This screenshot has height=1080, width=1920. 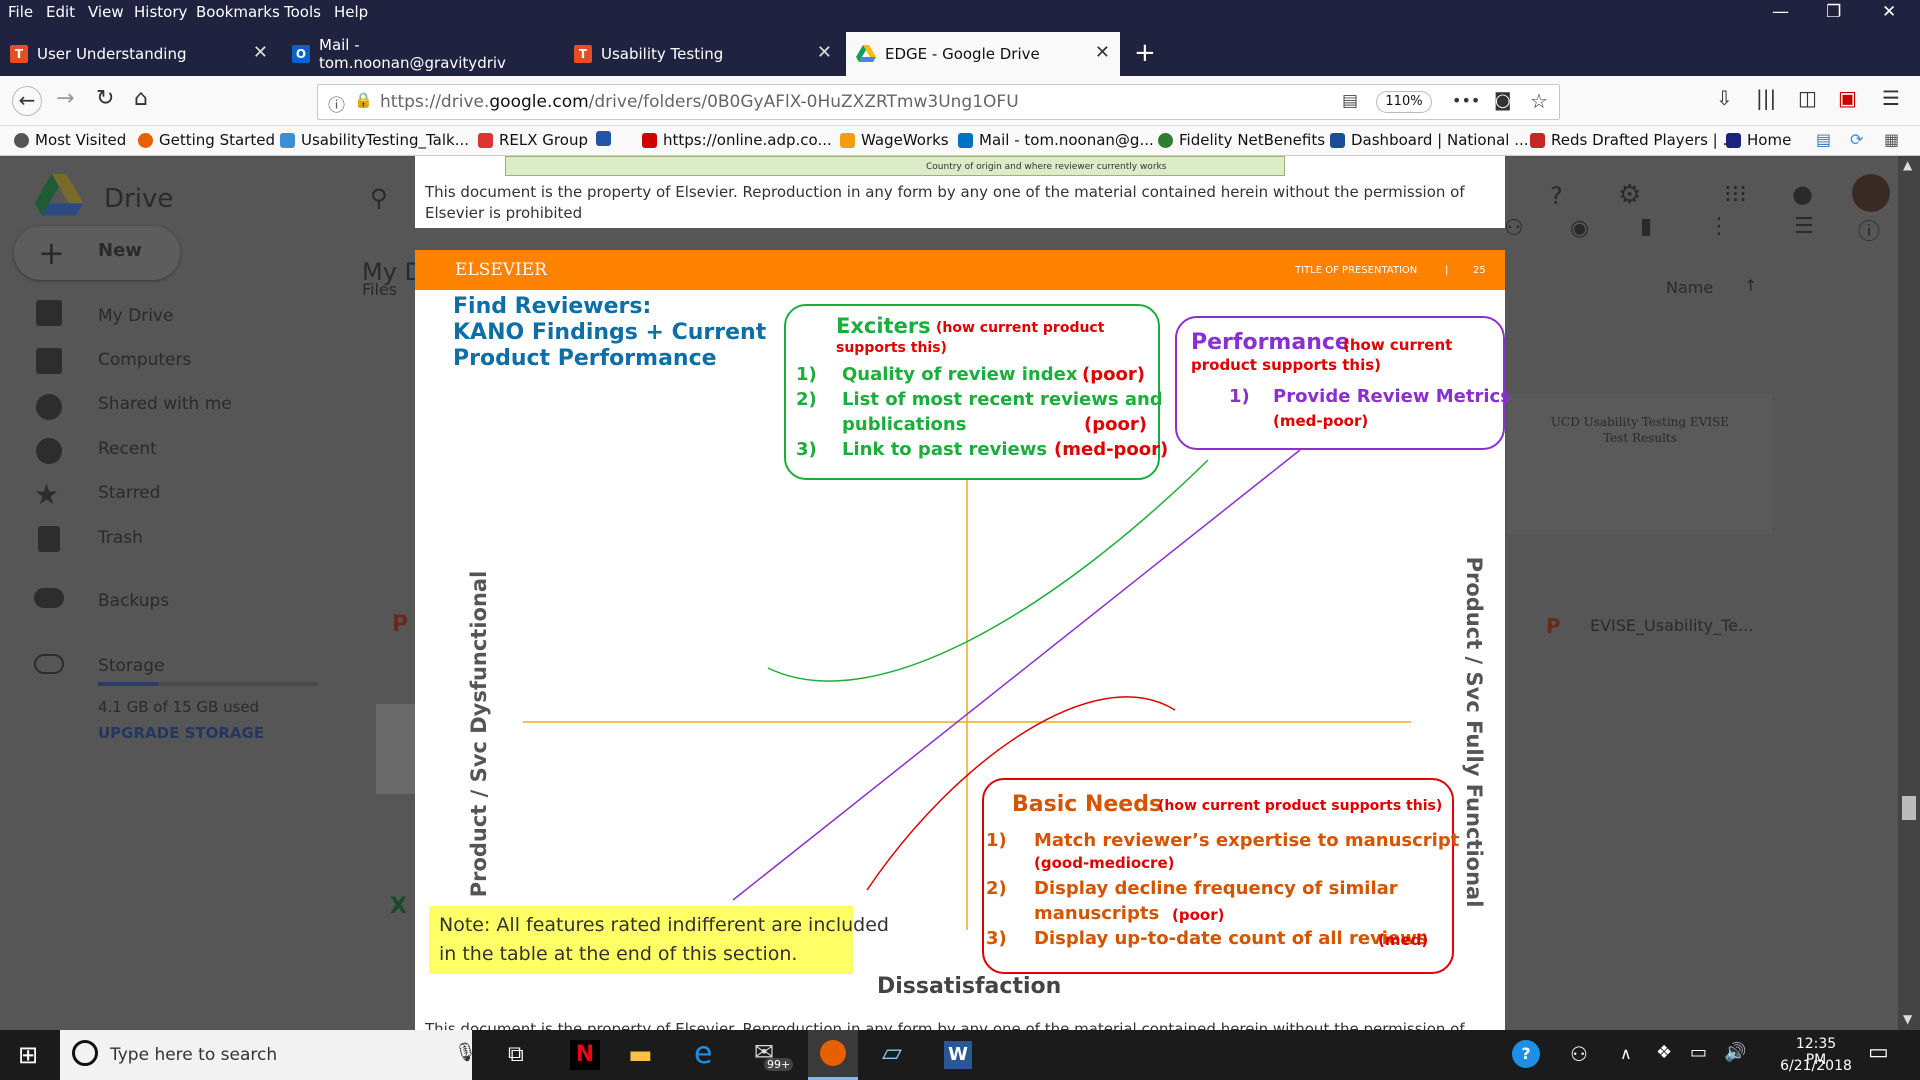 What do you see at coordinates (421, 54) in the screenshot?
I see `tab-mail: O Mail - tom.noonan@gravitydriv` at bounding box center [421, 54].